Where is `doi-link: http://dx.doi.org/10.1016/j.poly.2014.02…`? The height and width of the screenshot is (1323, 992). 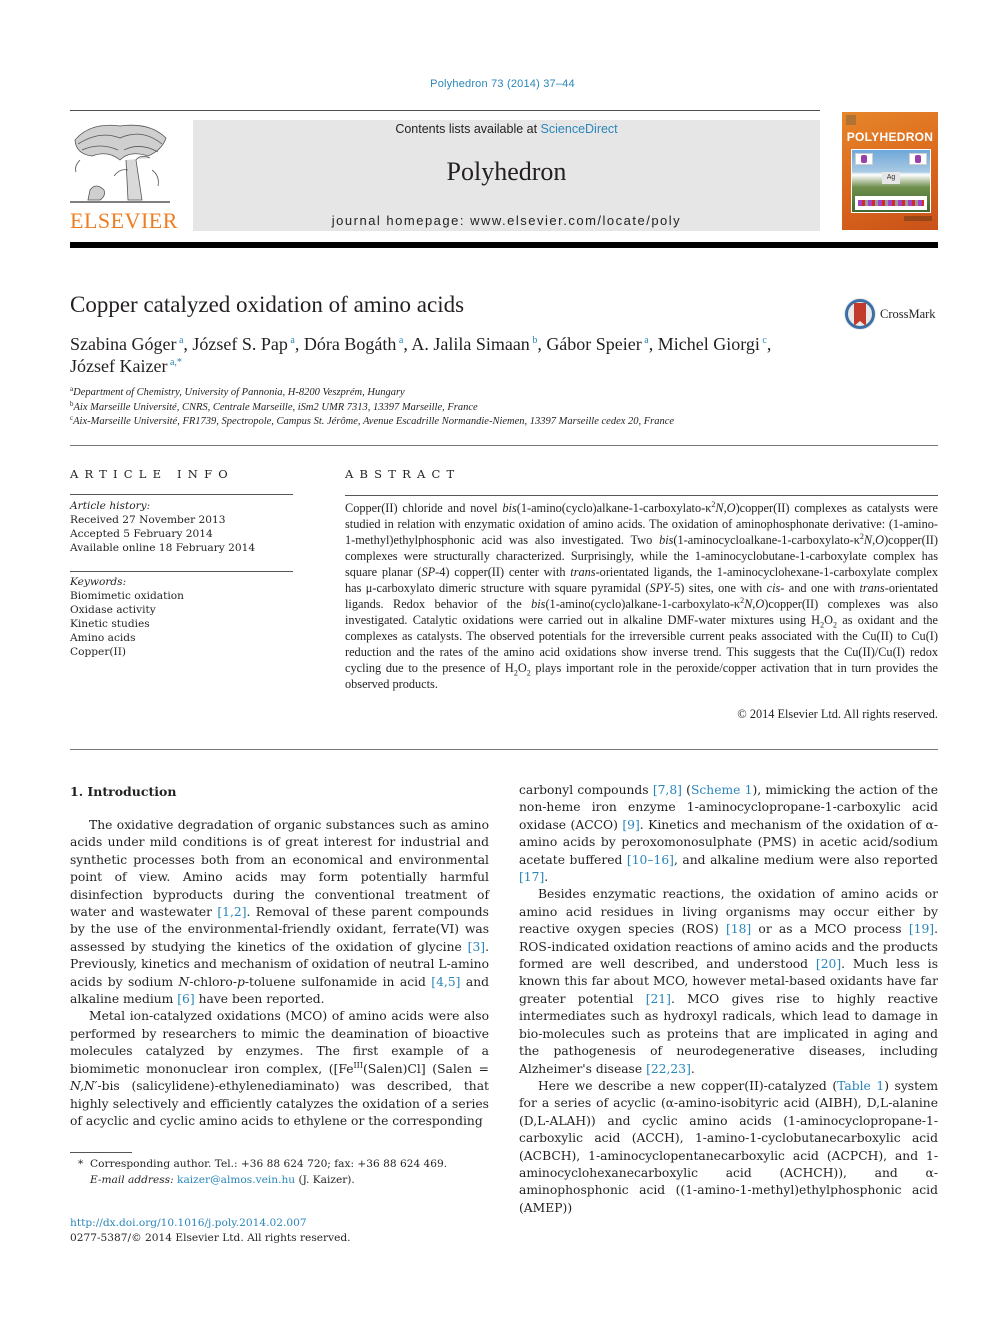
doi-link: http://dx.doi.org/10.1016/j.poly.2014.02… is located at coordinates (210, 1223).